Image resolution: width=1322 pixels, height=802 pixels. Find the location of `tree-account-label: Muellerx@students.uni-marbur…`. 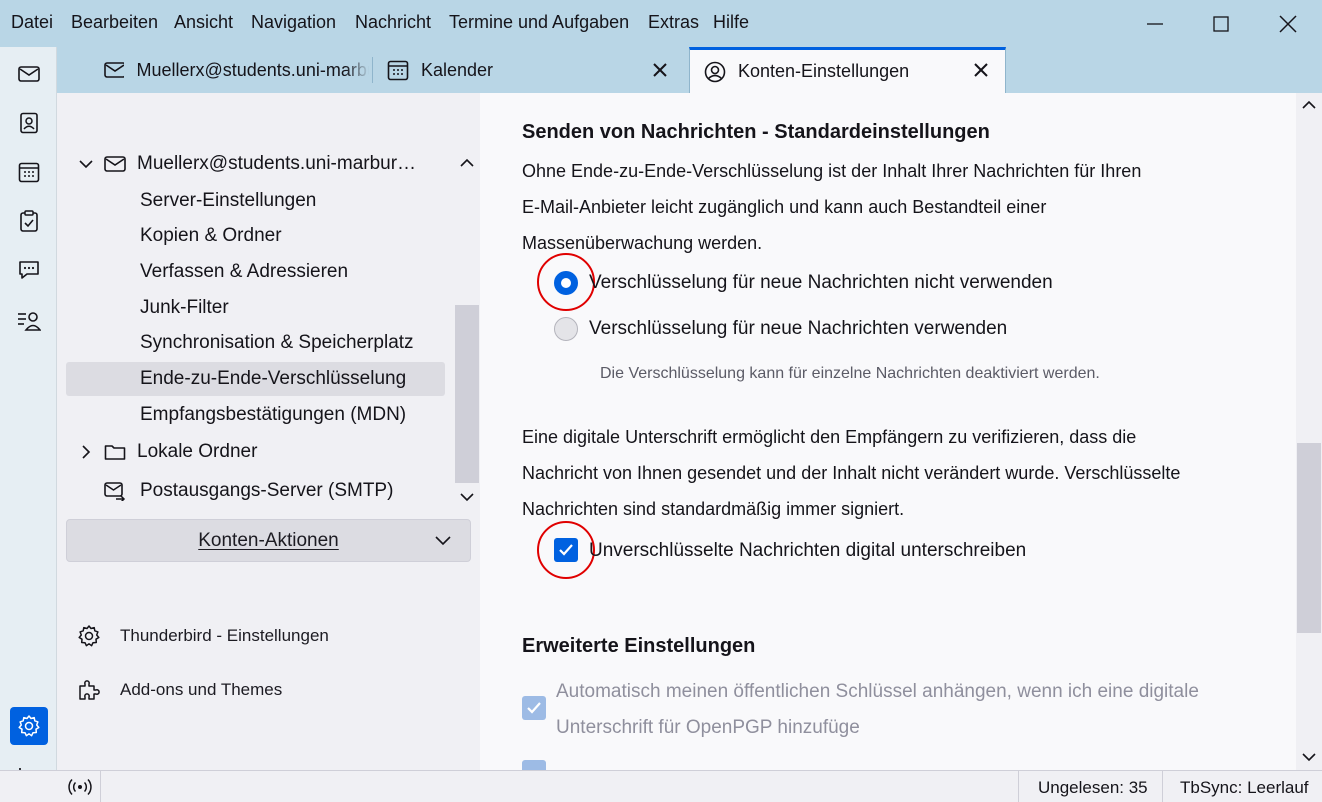

tree-account-label: Muellerx@students.uni-marbur… is located at coordinates (277, 163).